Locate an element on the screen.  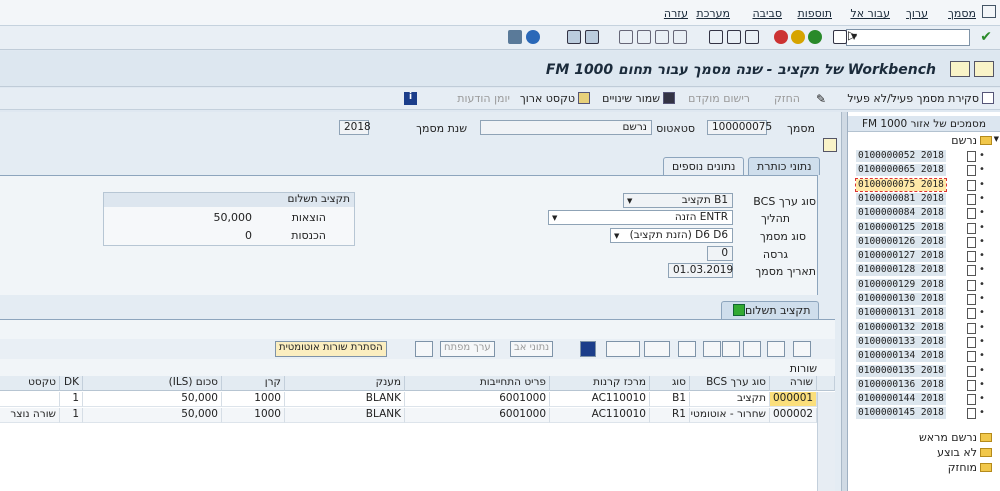
prepost-button: רישום מוקדם is located at coordinates (719, 98).